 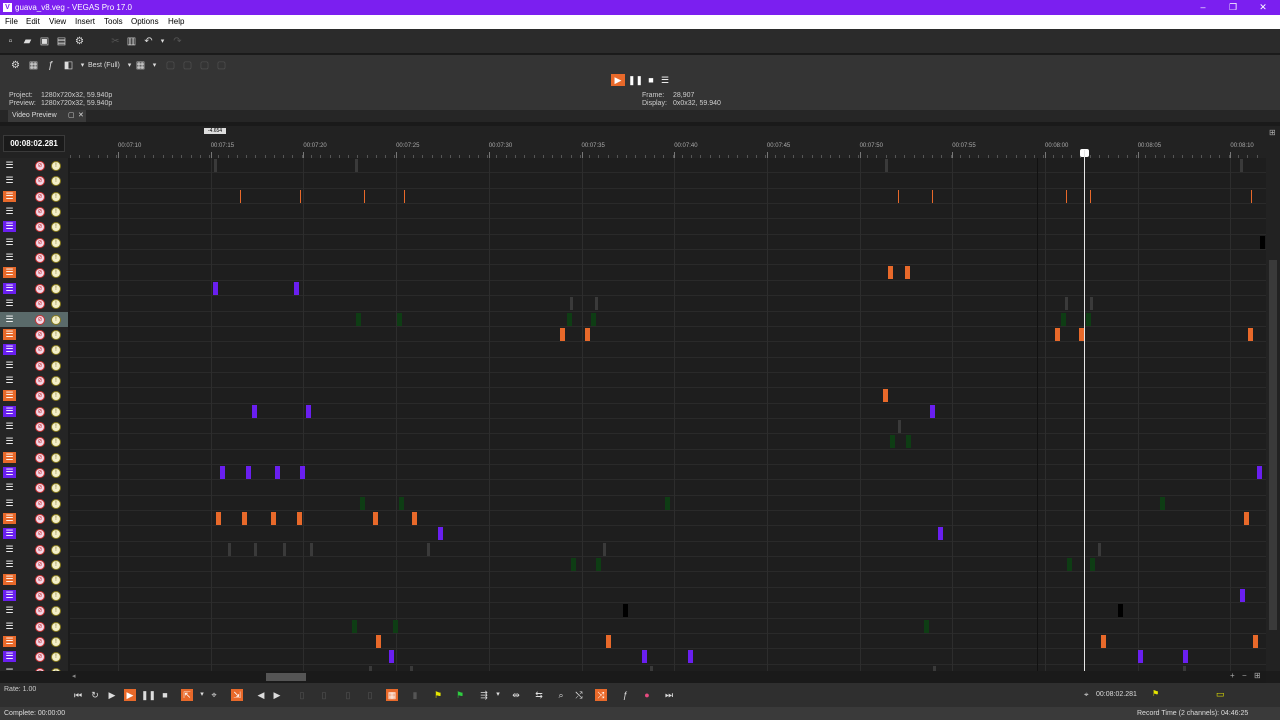 I want to click on save-icon: ▣, so click(x=44, y=41).